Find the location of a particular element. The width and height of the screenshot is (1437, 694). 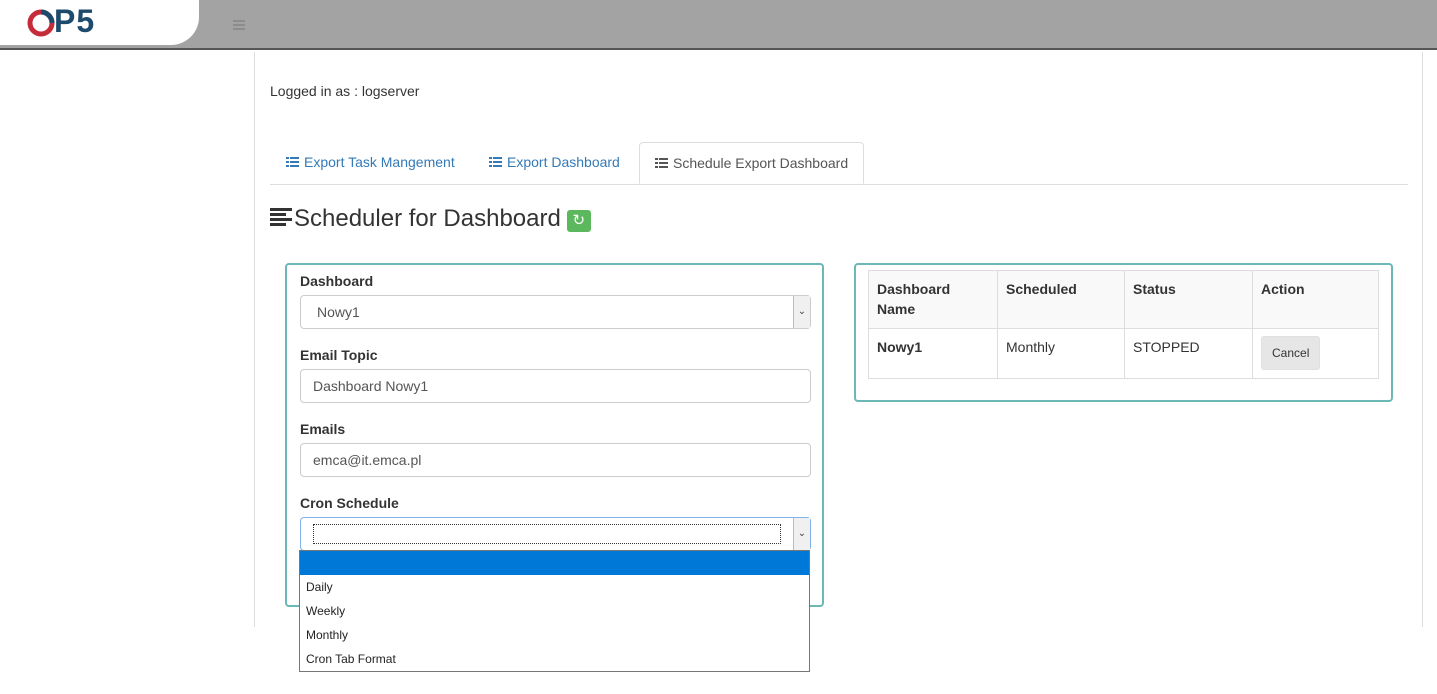

tab-label: Export Task Mangement is located at coordinates (379, 162).